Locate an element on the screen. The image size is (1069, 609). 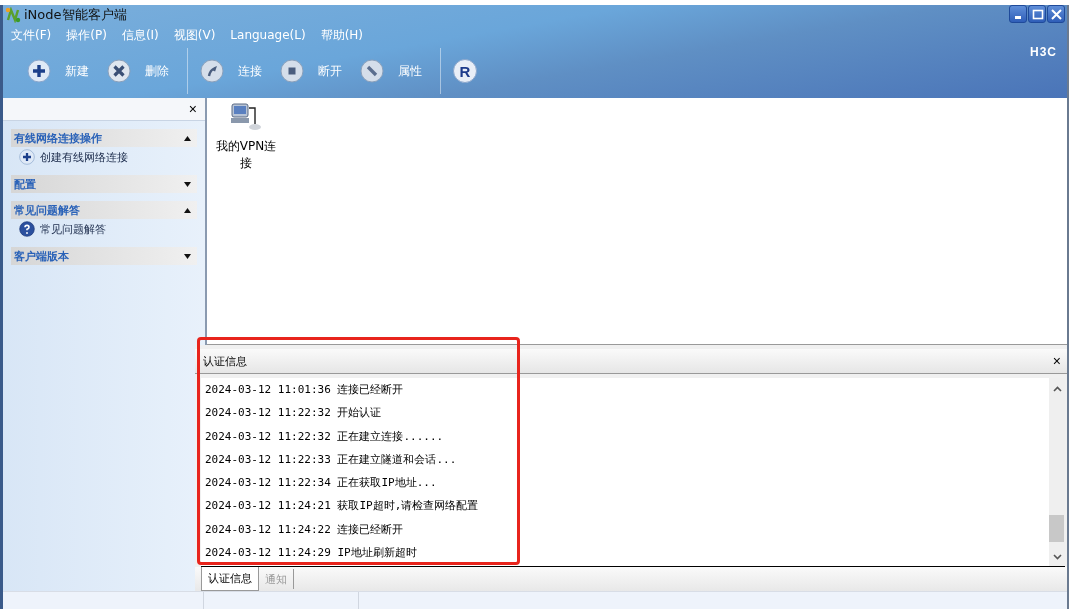
close-button is located at coordinates (1056, 14).